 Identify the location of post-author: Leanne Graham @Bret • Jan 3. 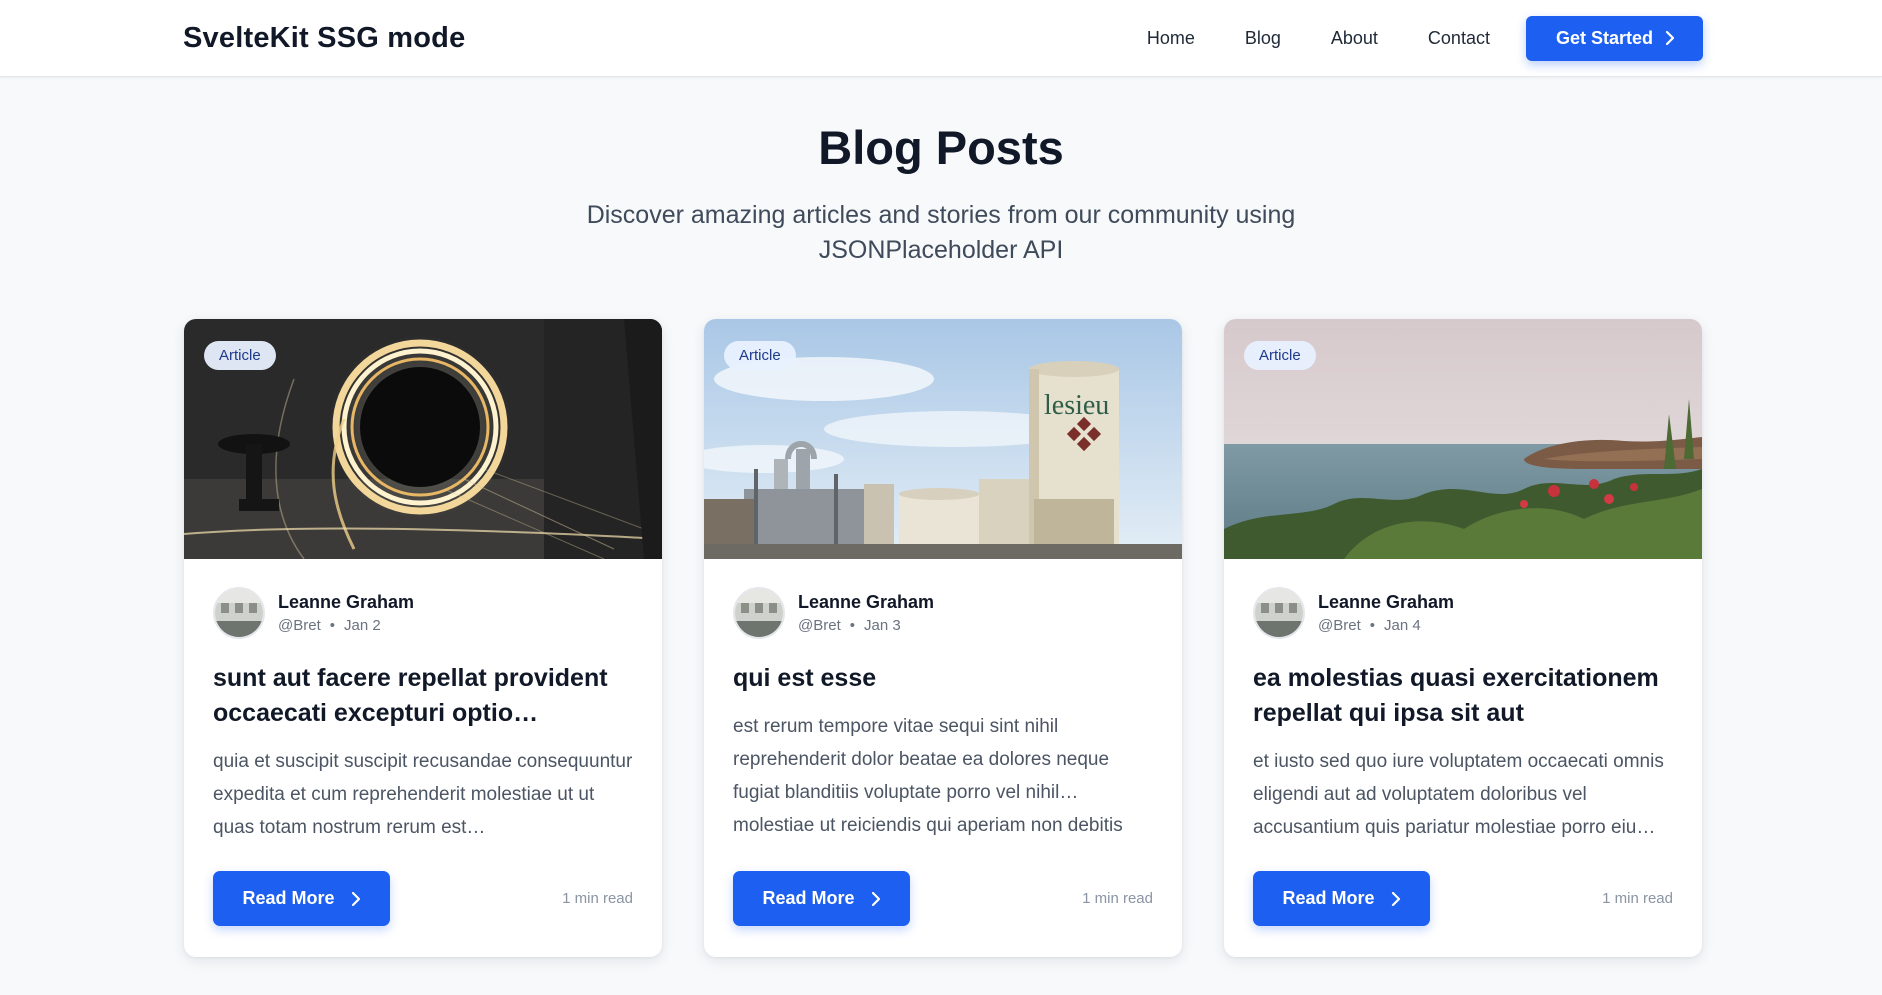
(943, 613).